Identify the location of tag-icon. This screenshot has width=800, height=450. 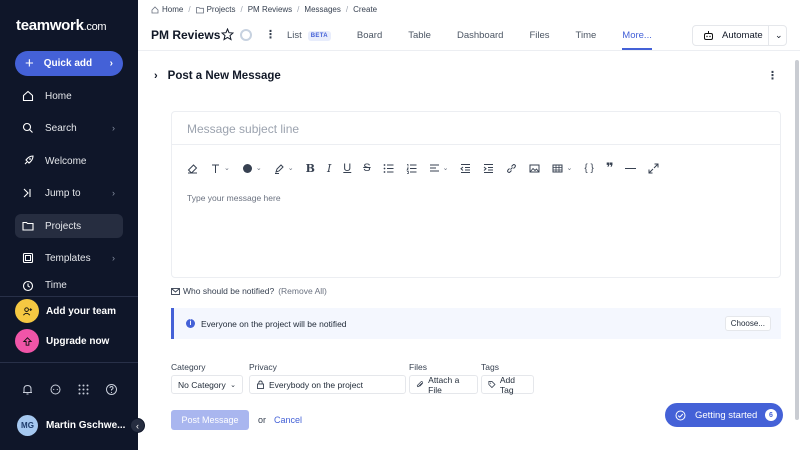
(492, 385).